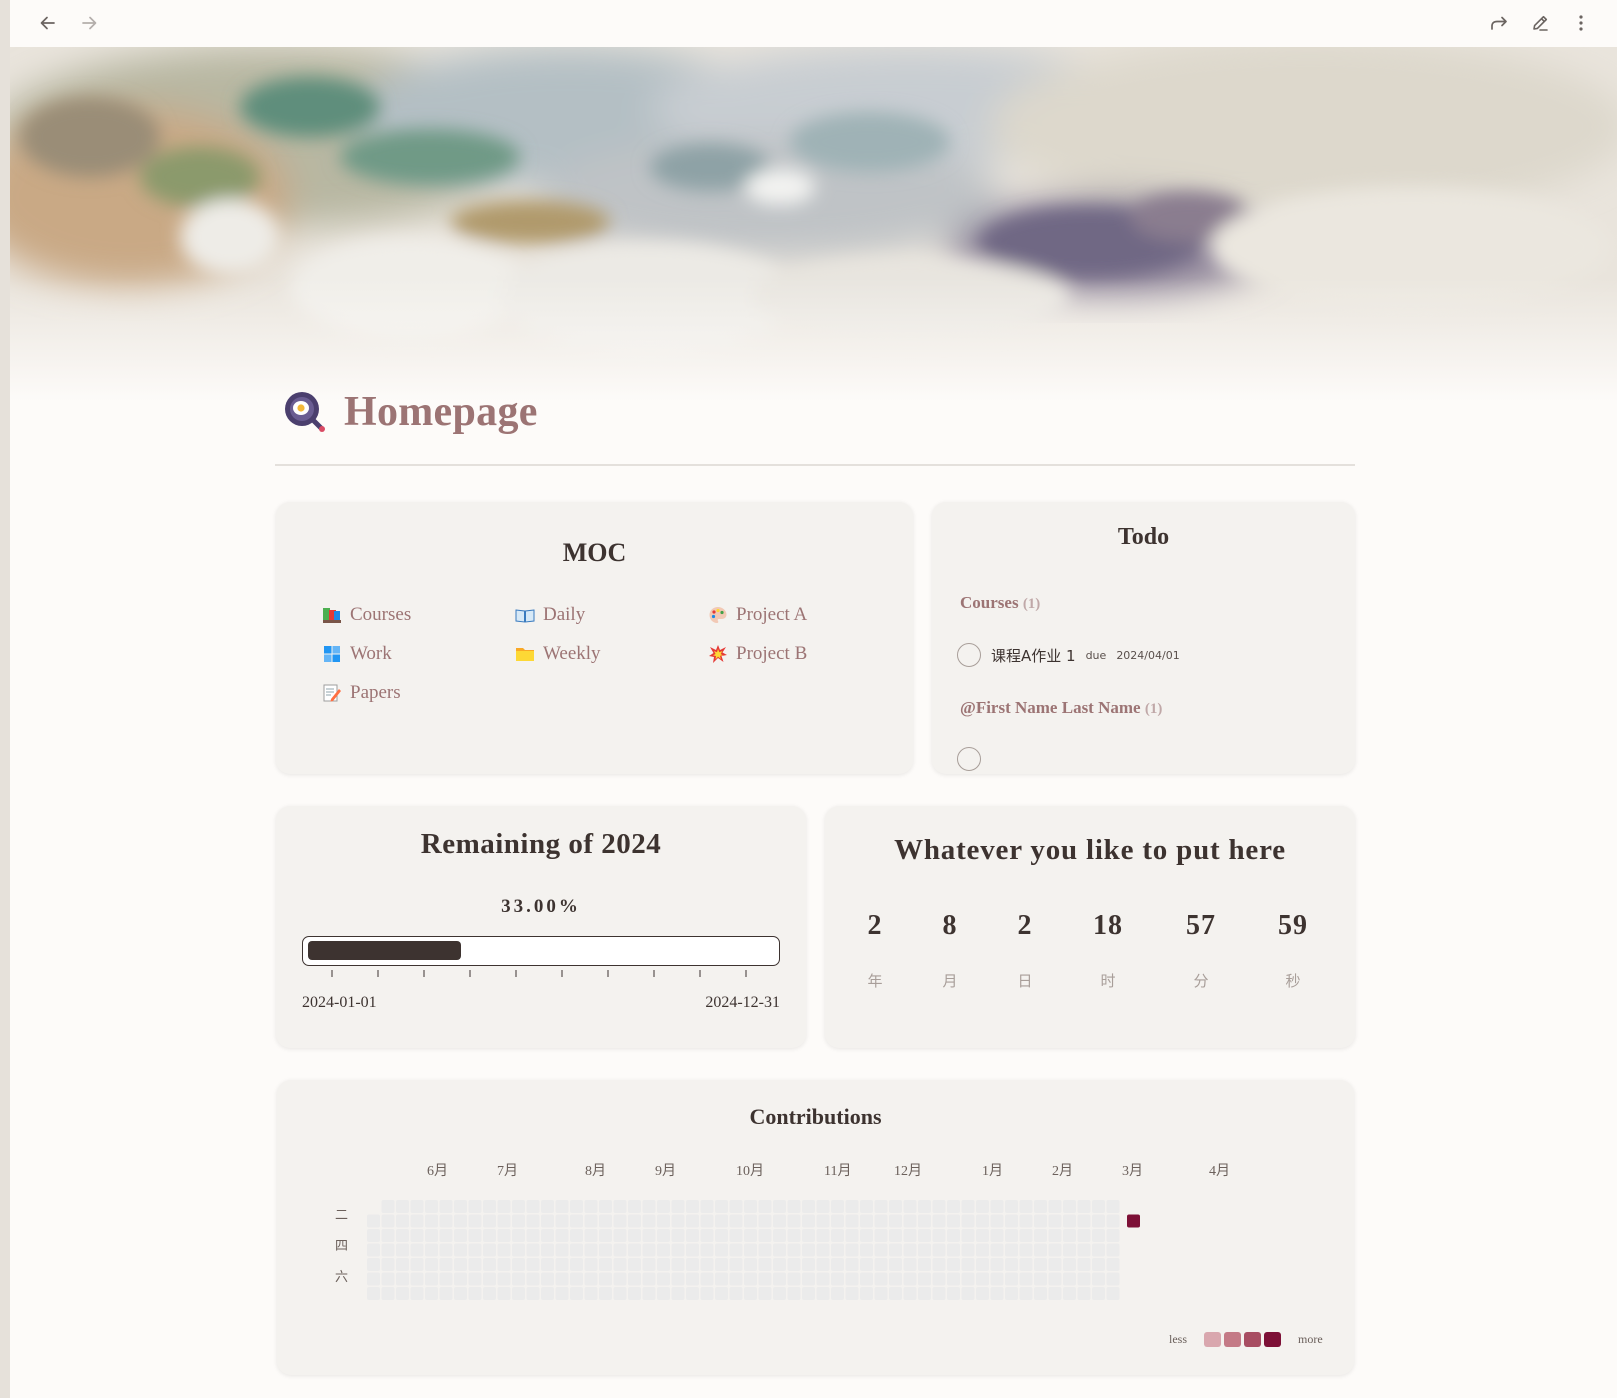  What do you see at coordinates (1499, 23) in the screenshot?
I see `share-button` at bounding box center [1499, 23].